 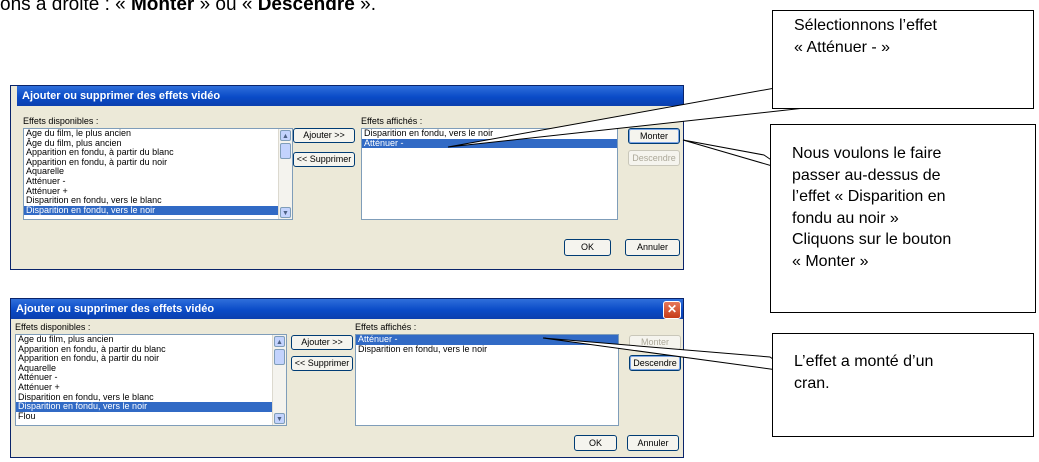 I want to click on callout-line: L’effet a monté d’un, so click(x=864, y=361).